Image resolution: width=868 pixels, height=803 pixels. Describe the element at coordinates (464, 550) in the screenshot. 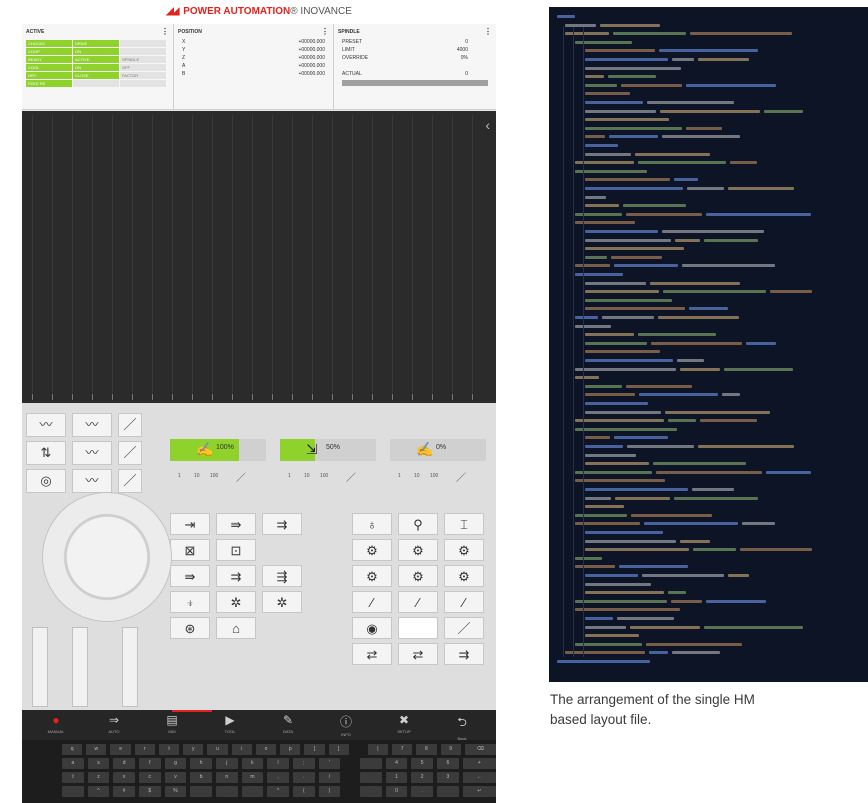

I see `sp-ccw-button: ⚙` at that location.